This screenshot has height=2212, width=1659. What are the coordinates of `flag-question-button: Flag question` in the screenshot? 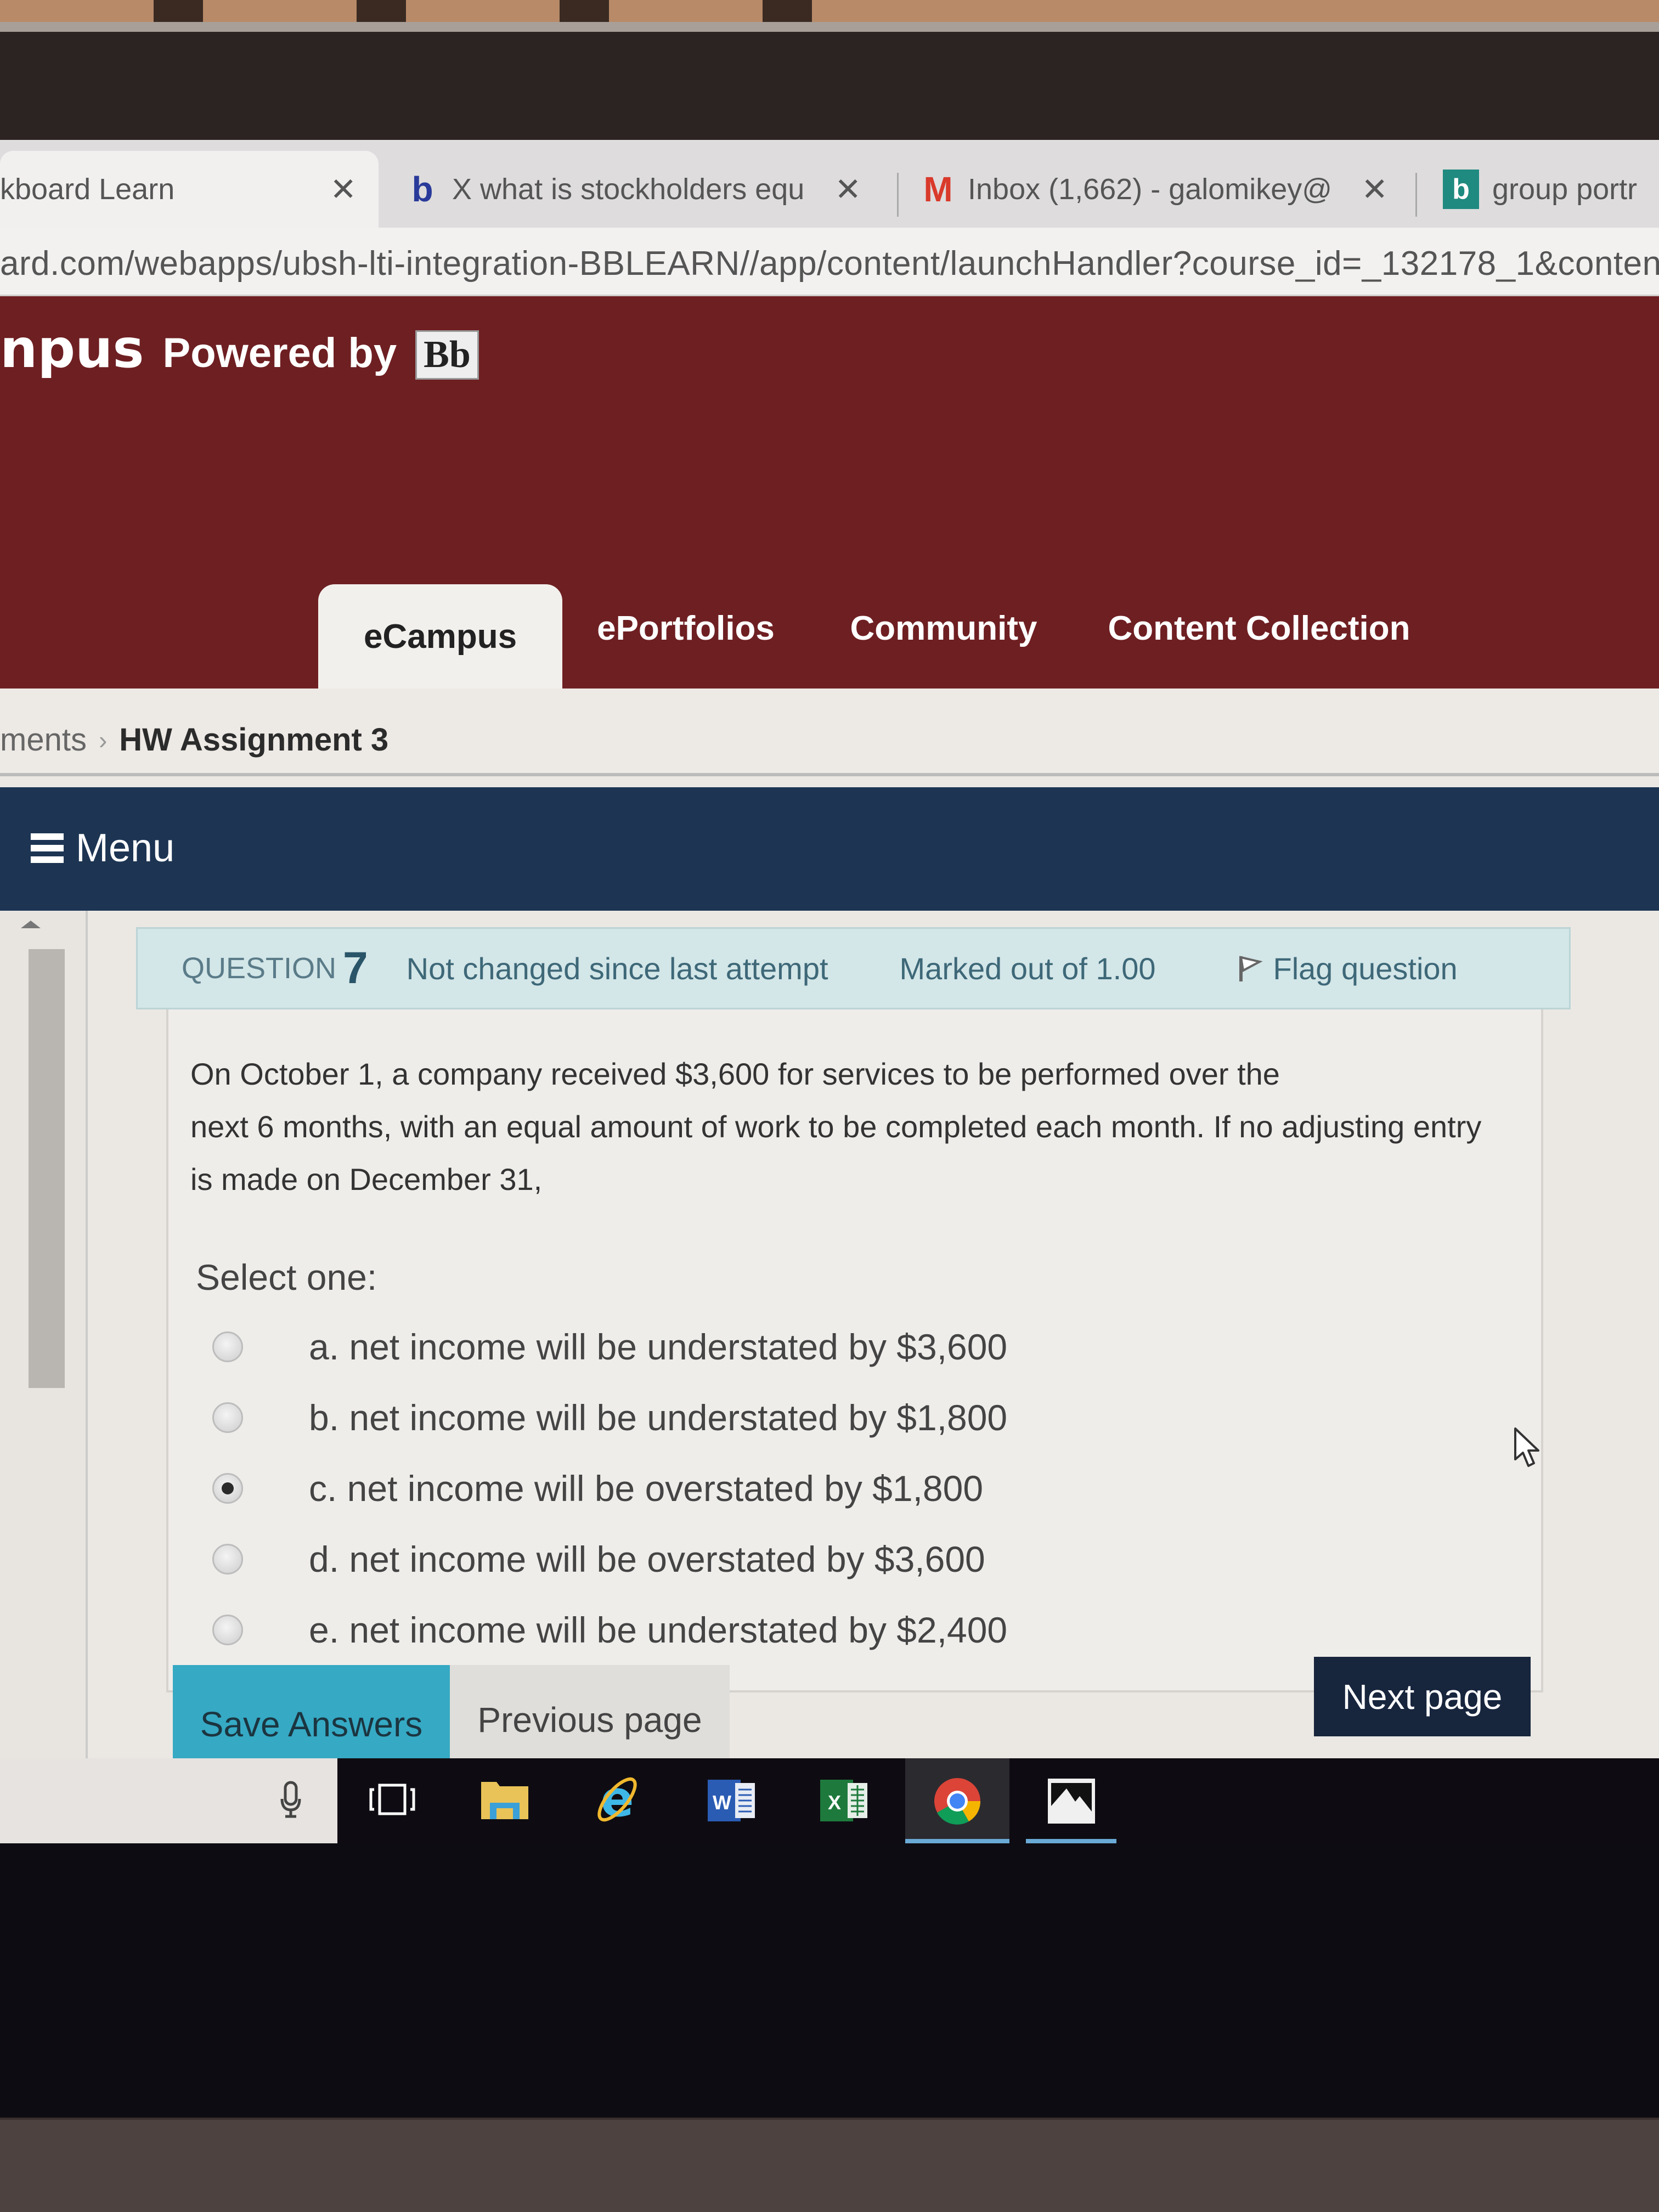 It's located at (1348, 969).